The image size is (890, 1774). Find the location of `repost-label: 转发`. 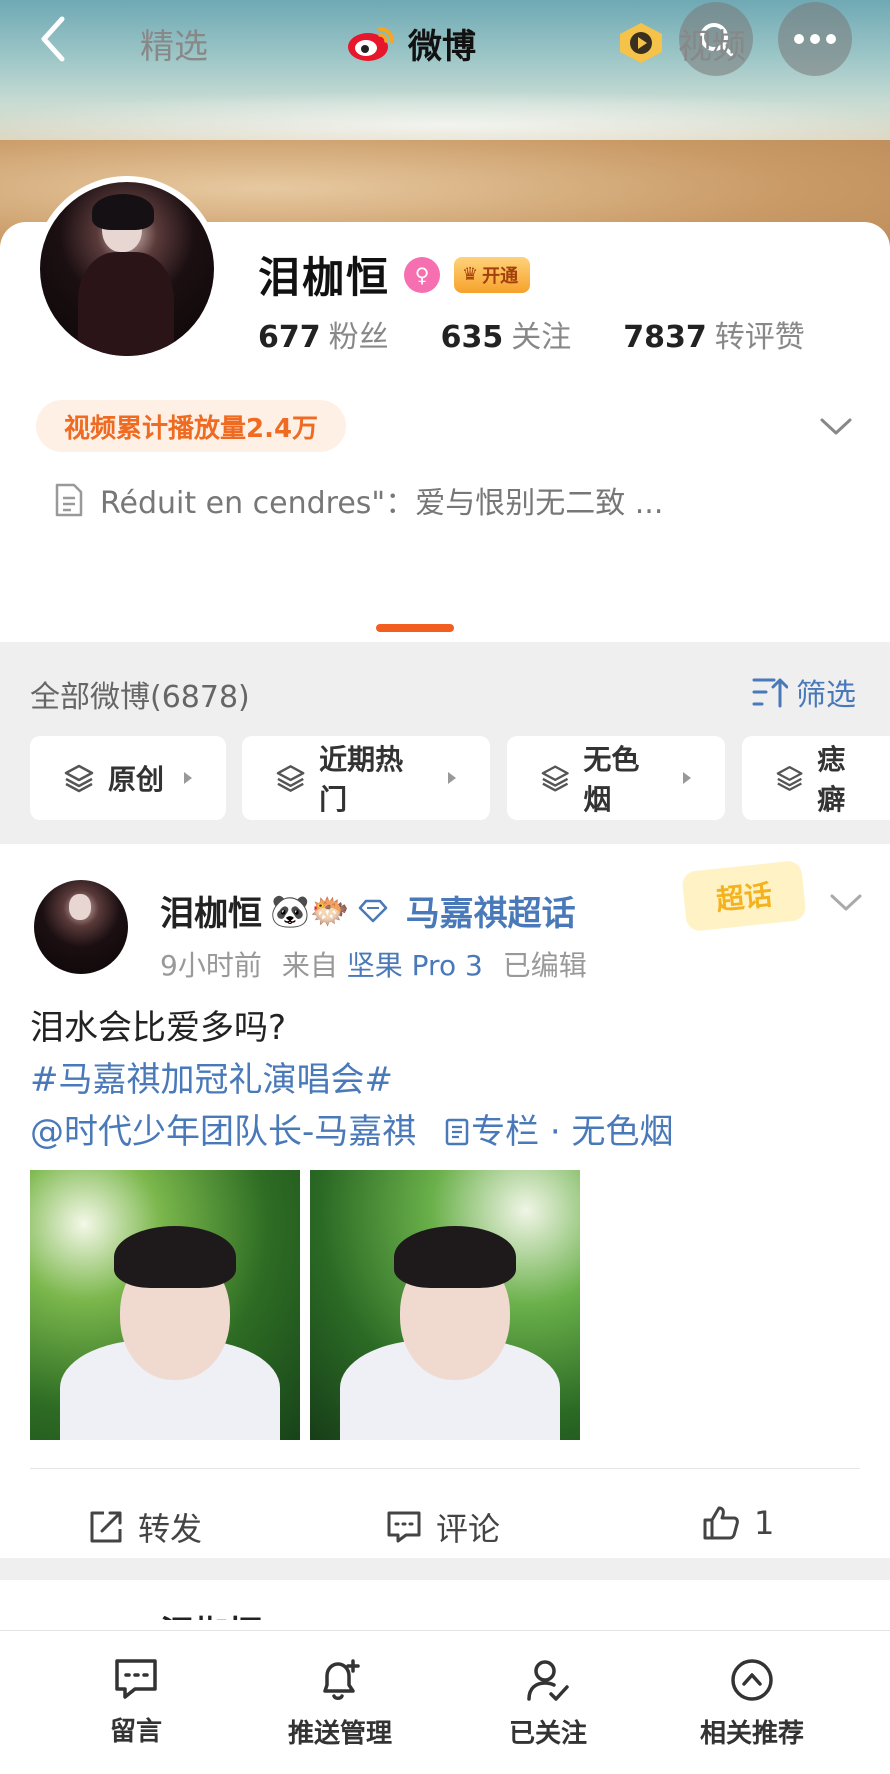

repost-label: 转发 is located at coordinates (170, 1529).